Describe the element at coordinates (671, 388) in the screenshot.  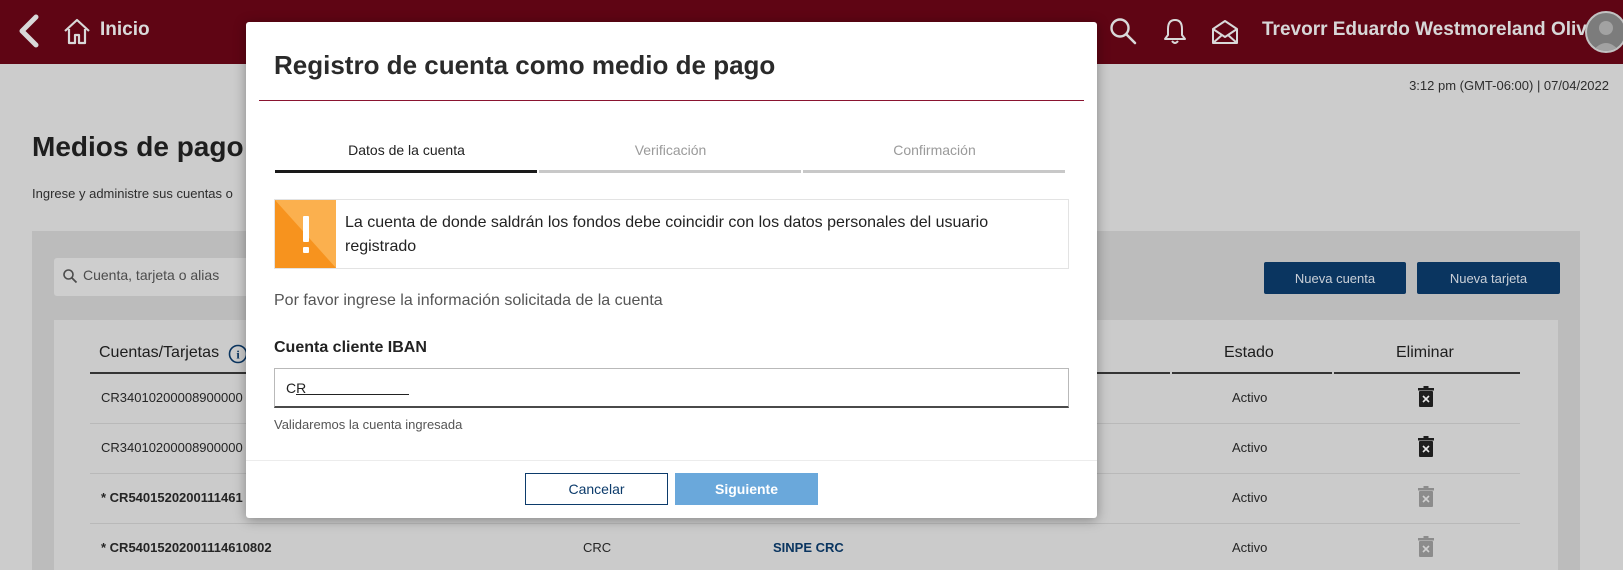
I see `iban-input` at that location.